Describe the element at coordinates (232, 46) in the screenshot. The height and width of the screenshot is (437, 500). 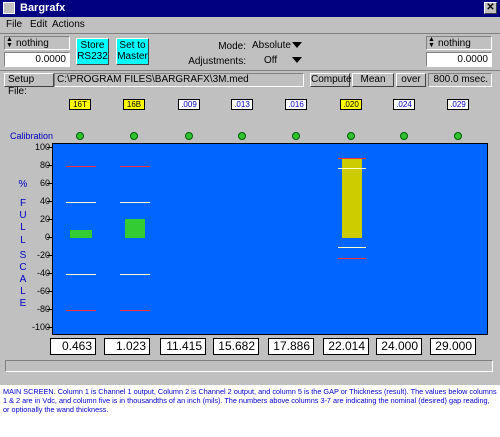
I see `mode-label: Mode:` at that location.